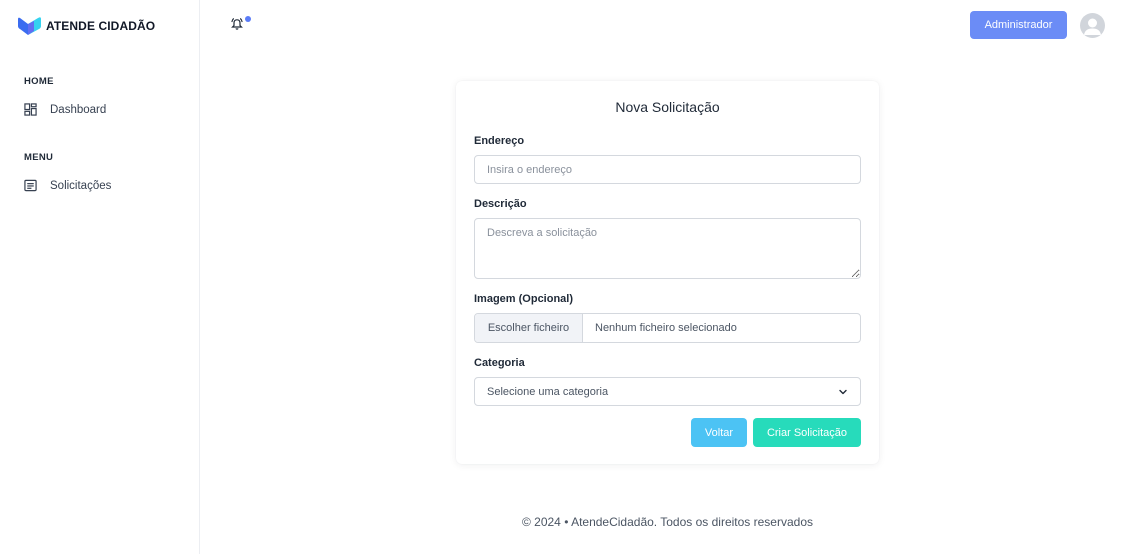  Describe the element at coordinates (500, 204) in the screenshot. I see `description-label: Descrição` at that location.